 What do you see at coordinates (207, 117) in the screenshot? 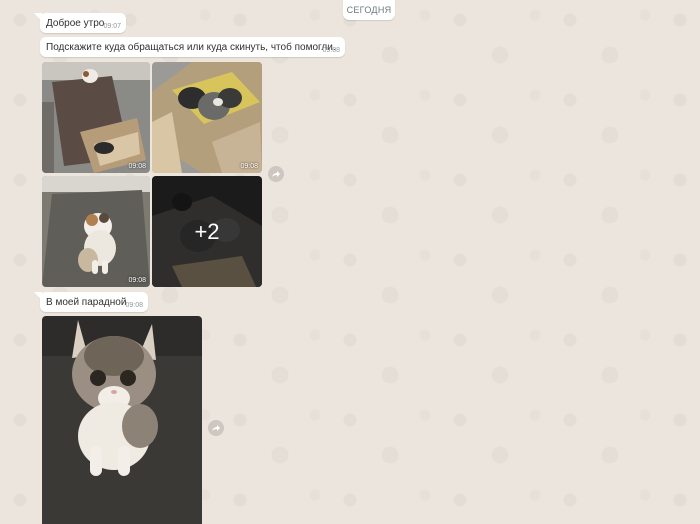
I see `album-photo-2: 09:08` at bounding box center [207, 117].